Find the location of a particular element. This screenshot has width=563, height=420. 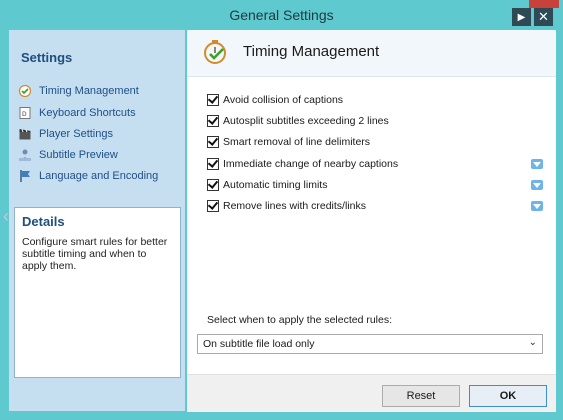

sidebar-item-player-settings: Player Settings is located at coordinates (65, 134).